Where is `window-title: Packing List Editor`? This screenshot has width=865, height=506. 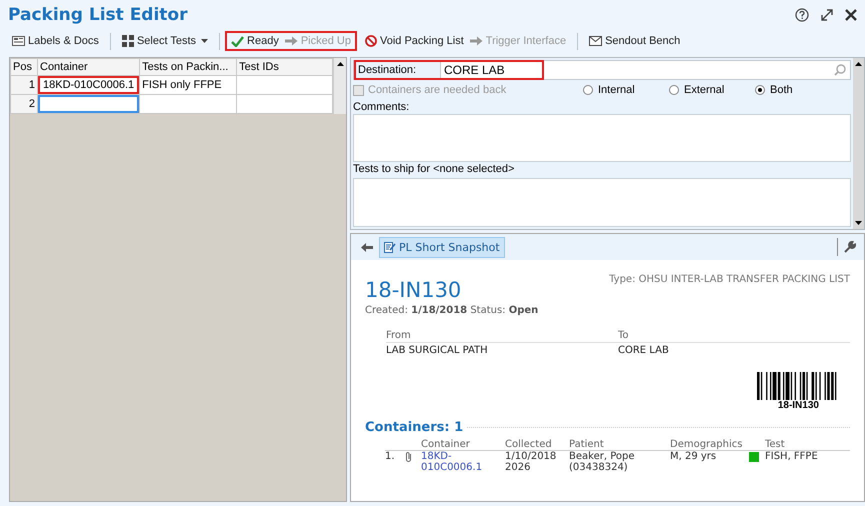
window-title: Packing List Editor is located at coordinates (98, 15).